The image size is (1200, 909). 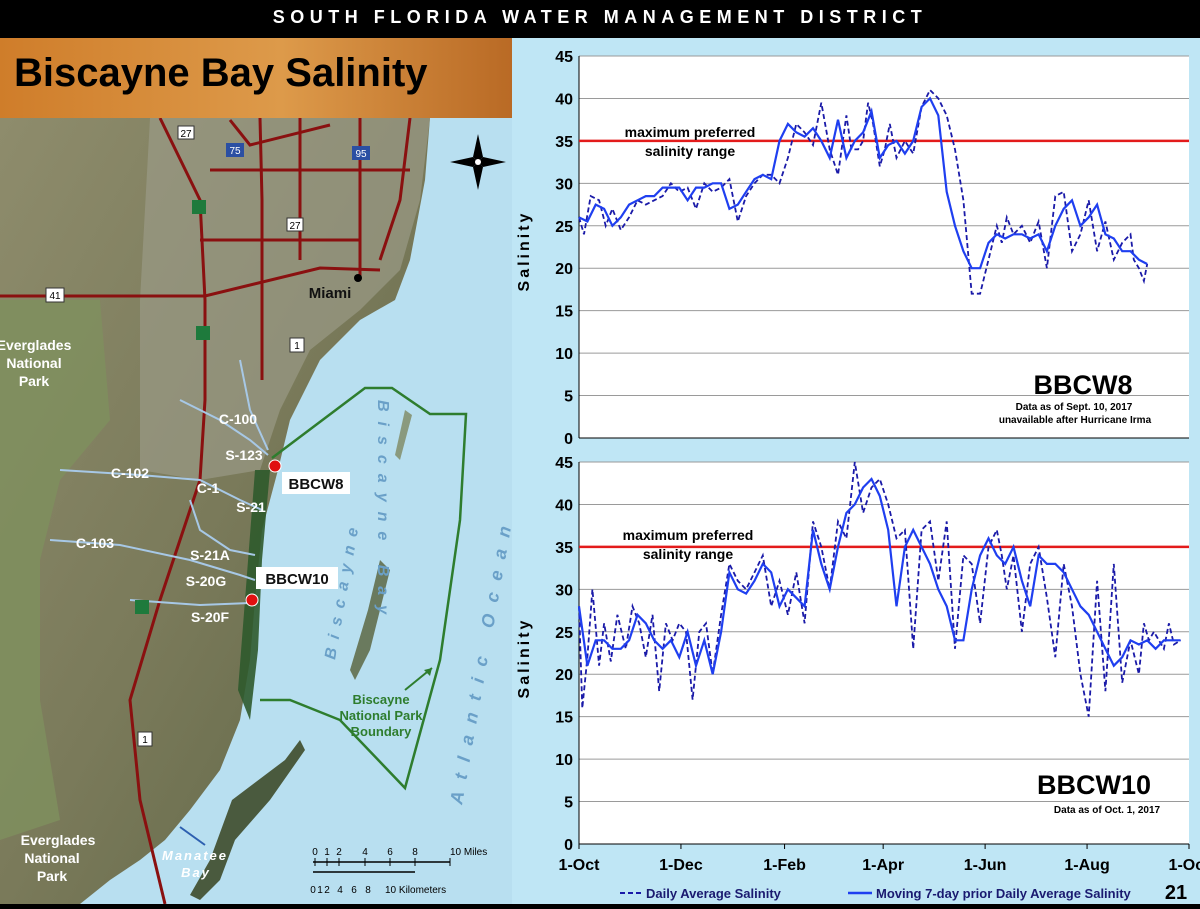 I want to click on chart-bbcw10-y-axis: 0 5 10 15 20 25 30 35 40 45, so click(x=564, y=654).